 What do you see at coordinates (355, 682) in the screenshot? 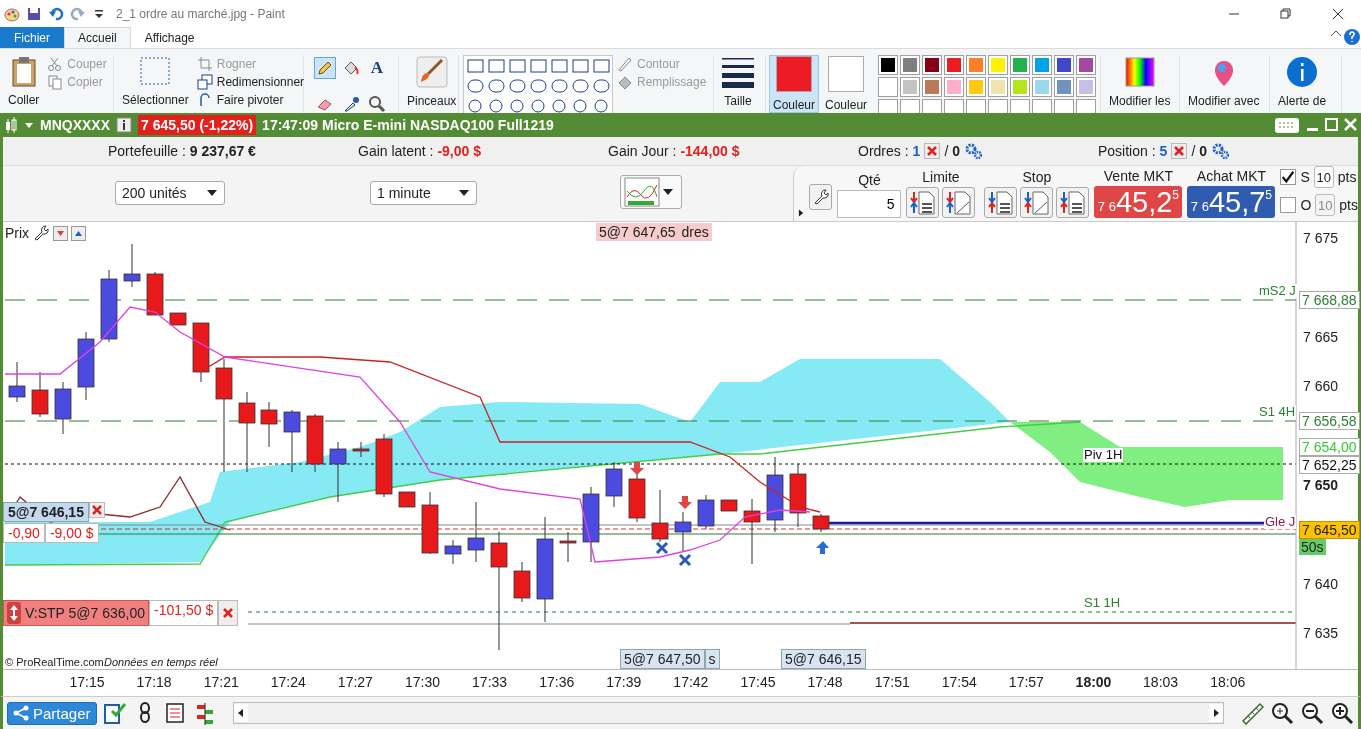
I see `time-tick: 17:27` at bounding box center [355, 682].